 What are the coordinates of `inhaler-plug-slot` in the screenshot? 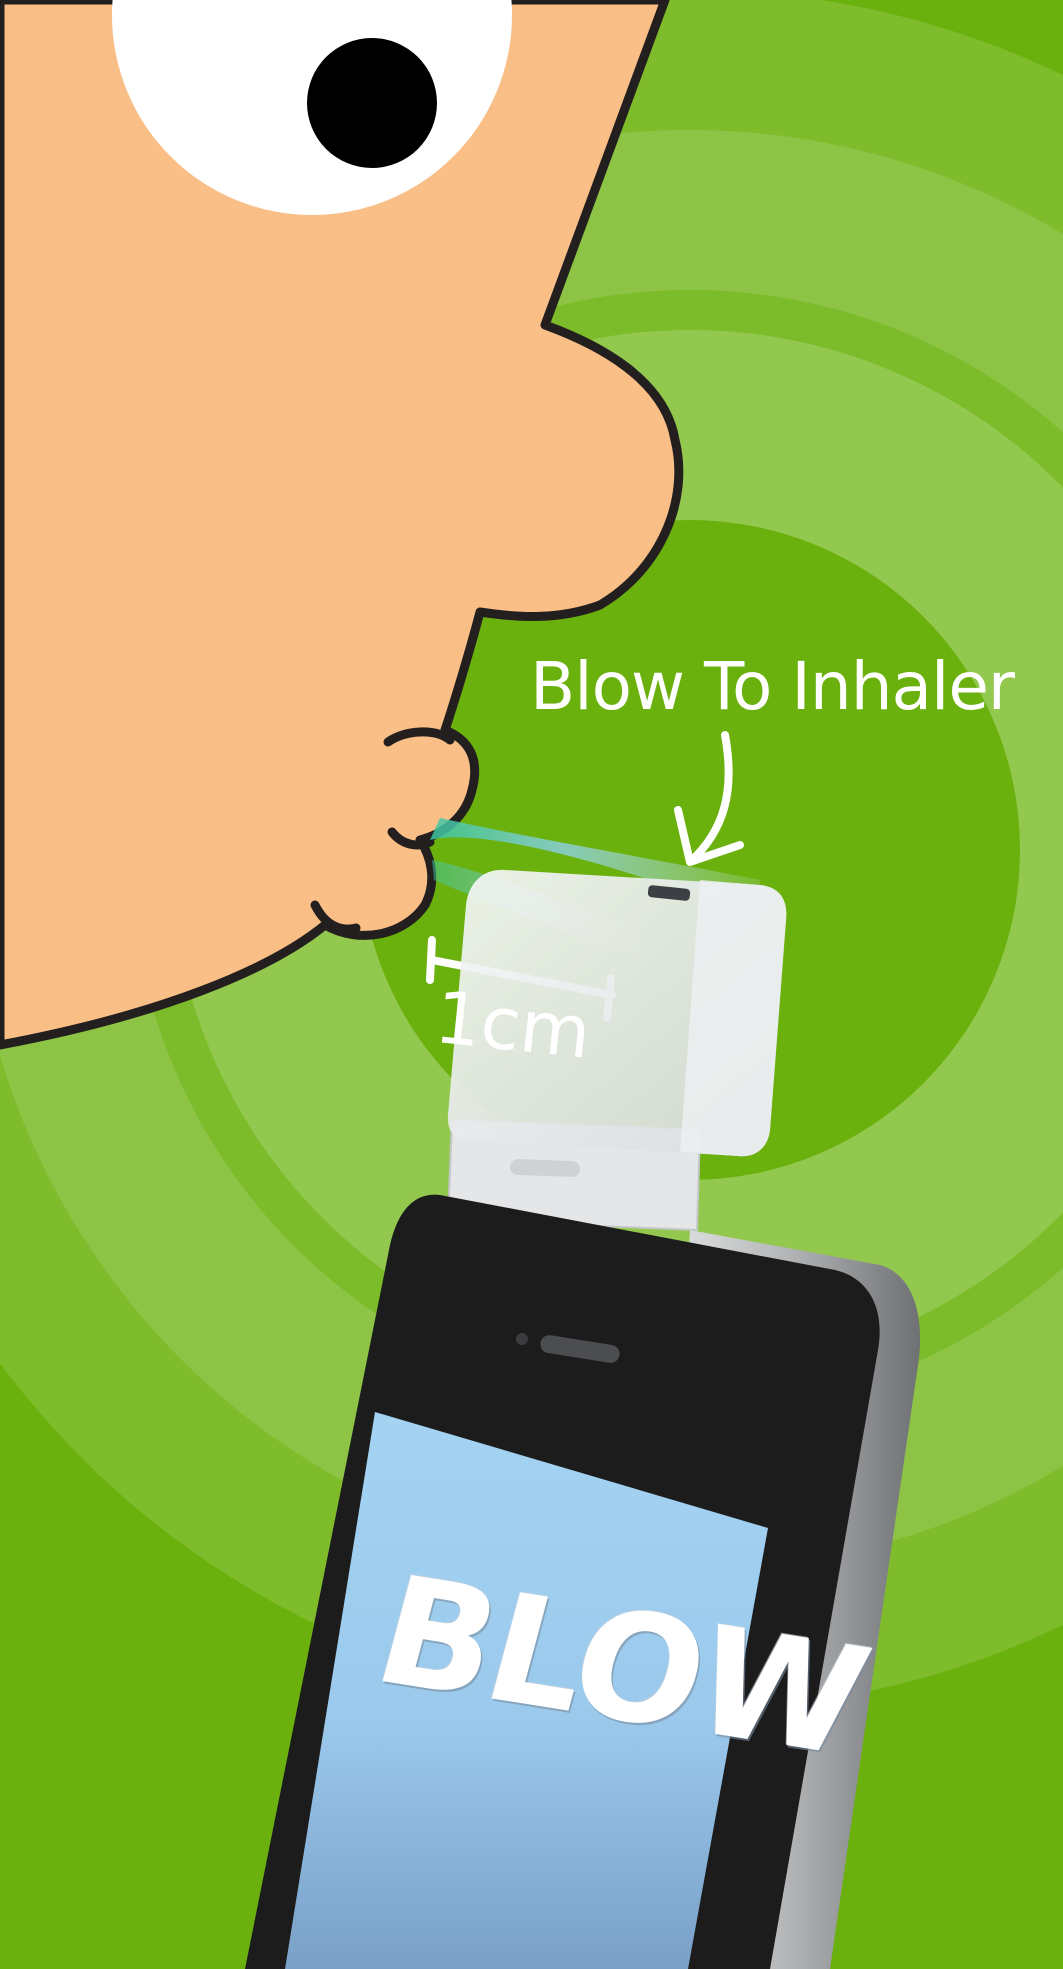 It's located at (545, 1168).